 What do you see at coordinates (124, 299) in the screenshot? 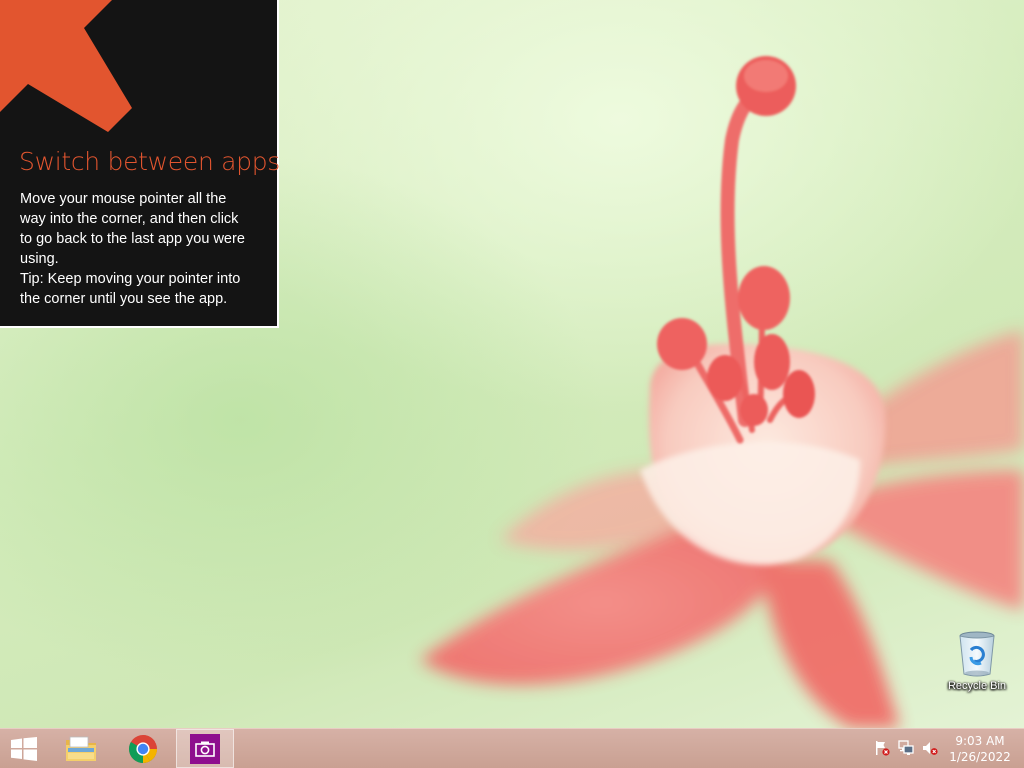
I see `tip-line: the corner until you see the app.` at bounding box center [124, 299].